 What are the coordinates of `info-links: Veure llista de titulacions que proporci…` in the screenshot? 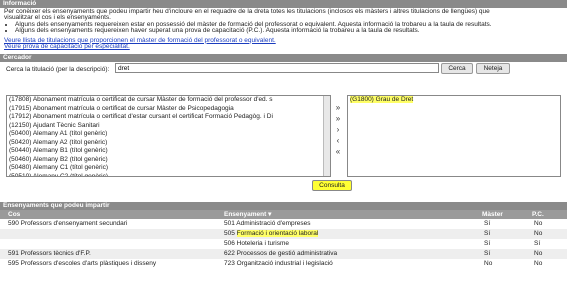 It's located at (283, 44).